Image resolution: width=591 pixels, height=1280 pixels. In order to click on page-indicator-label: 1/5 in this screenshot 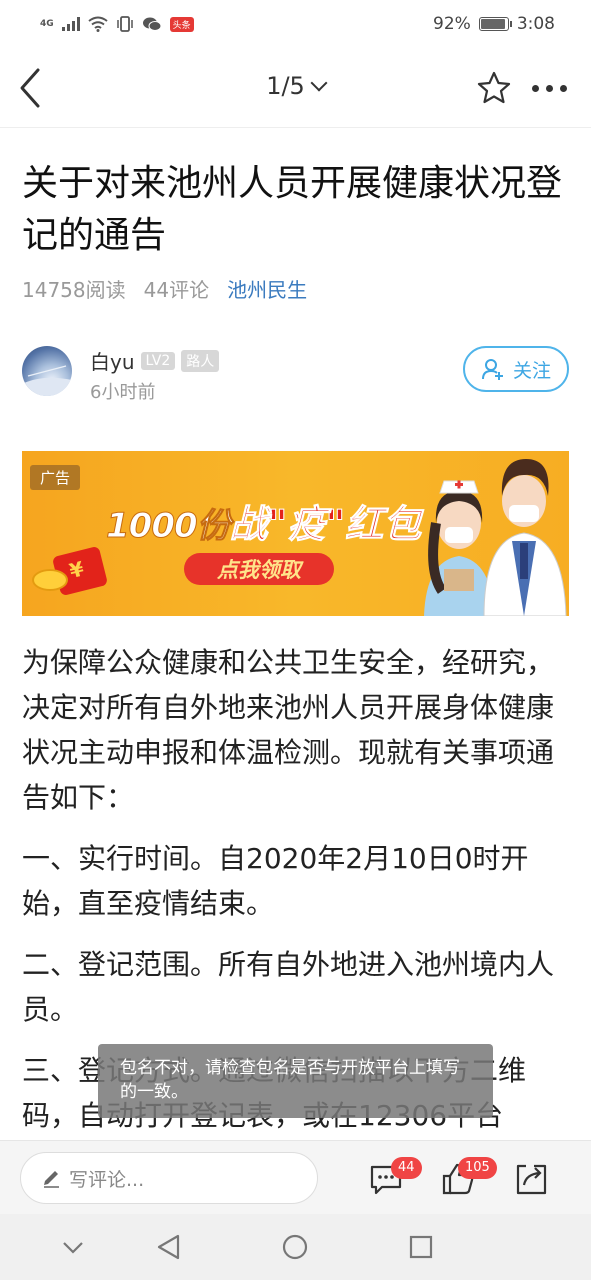, I will do `click(285, 86)`.